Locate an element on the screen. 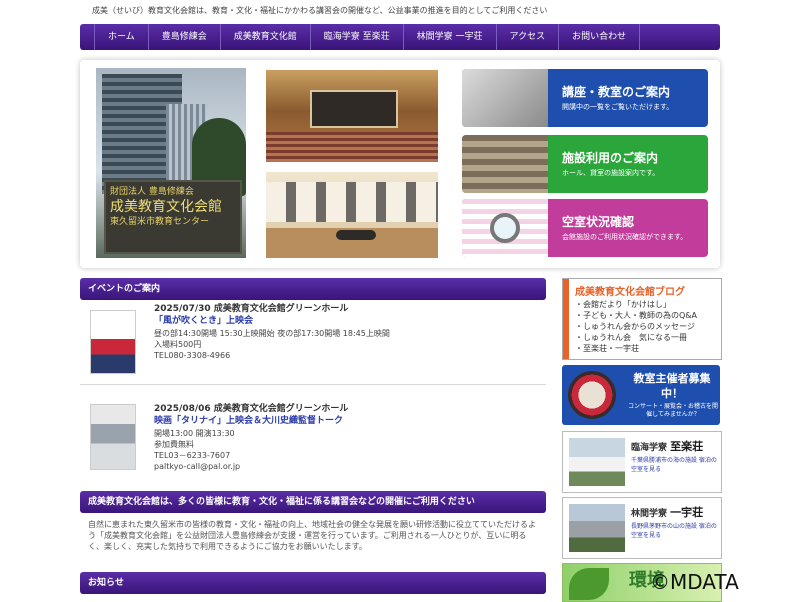 This screenshot has height=602, width=800. gallery-wall is located at coordinates (352, 202).